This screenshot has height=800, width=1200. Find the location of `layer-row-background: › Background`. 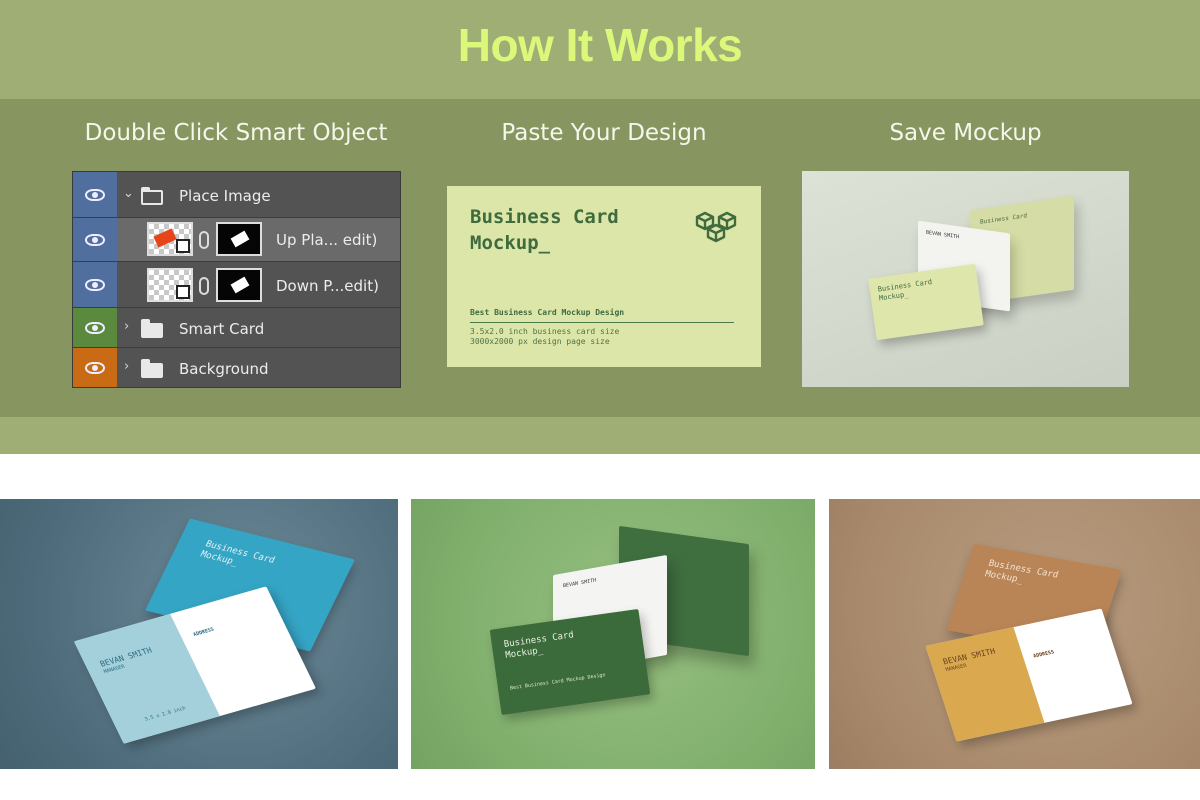

layer-row-background: › Background is located at coordinates (236, 367).